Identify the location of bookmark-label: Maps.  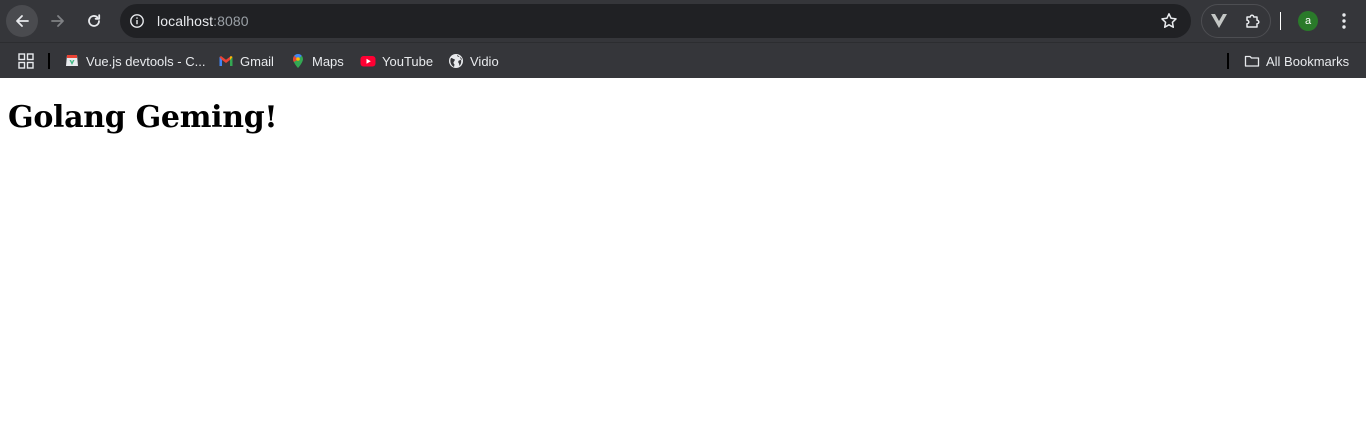
(328, 61).